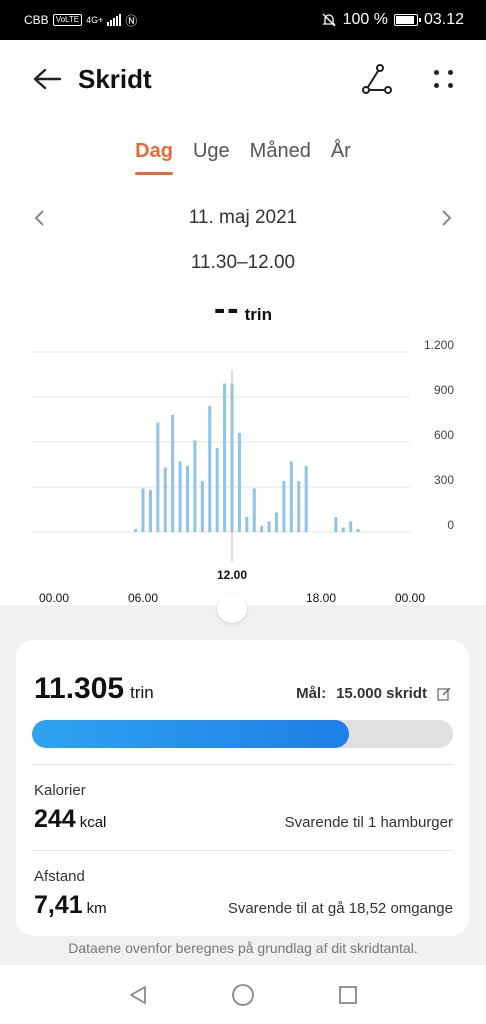  Describe the element at coordinates (450, 525) in the screenshot. I see `y-tick-label: 0` at that location.